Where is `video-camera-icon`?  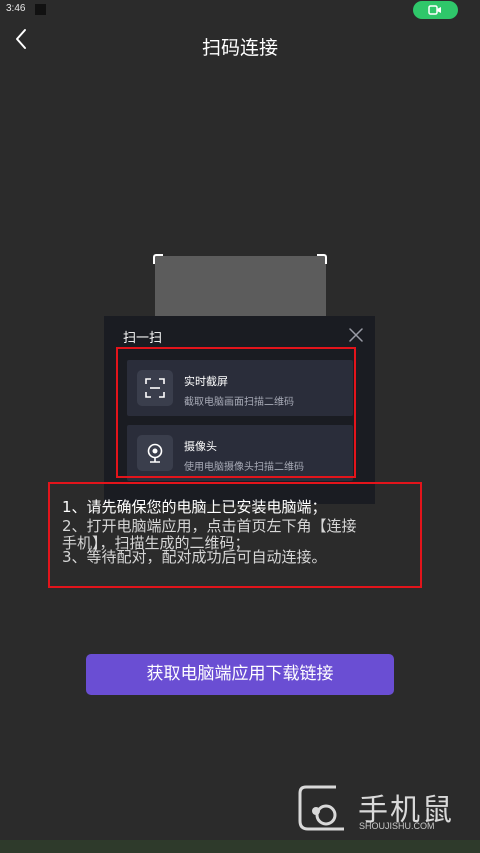
video-camera-icon is located at coordinates (434, 10).